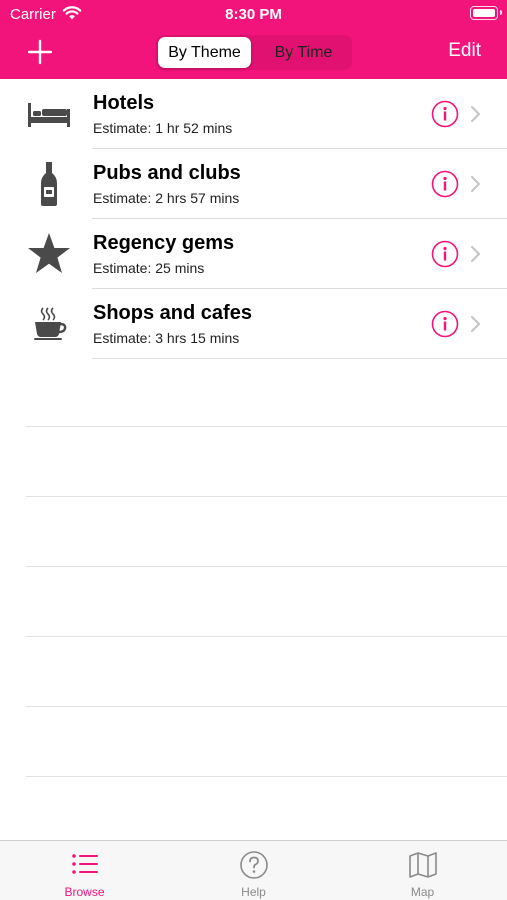 This screenshot has height=900, width=507. I want to click on item-estimate: Estimate: 1 hr 52 mins, so click(163, 128).